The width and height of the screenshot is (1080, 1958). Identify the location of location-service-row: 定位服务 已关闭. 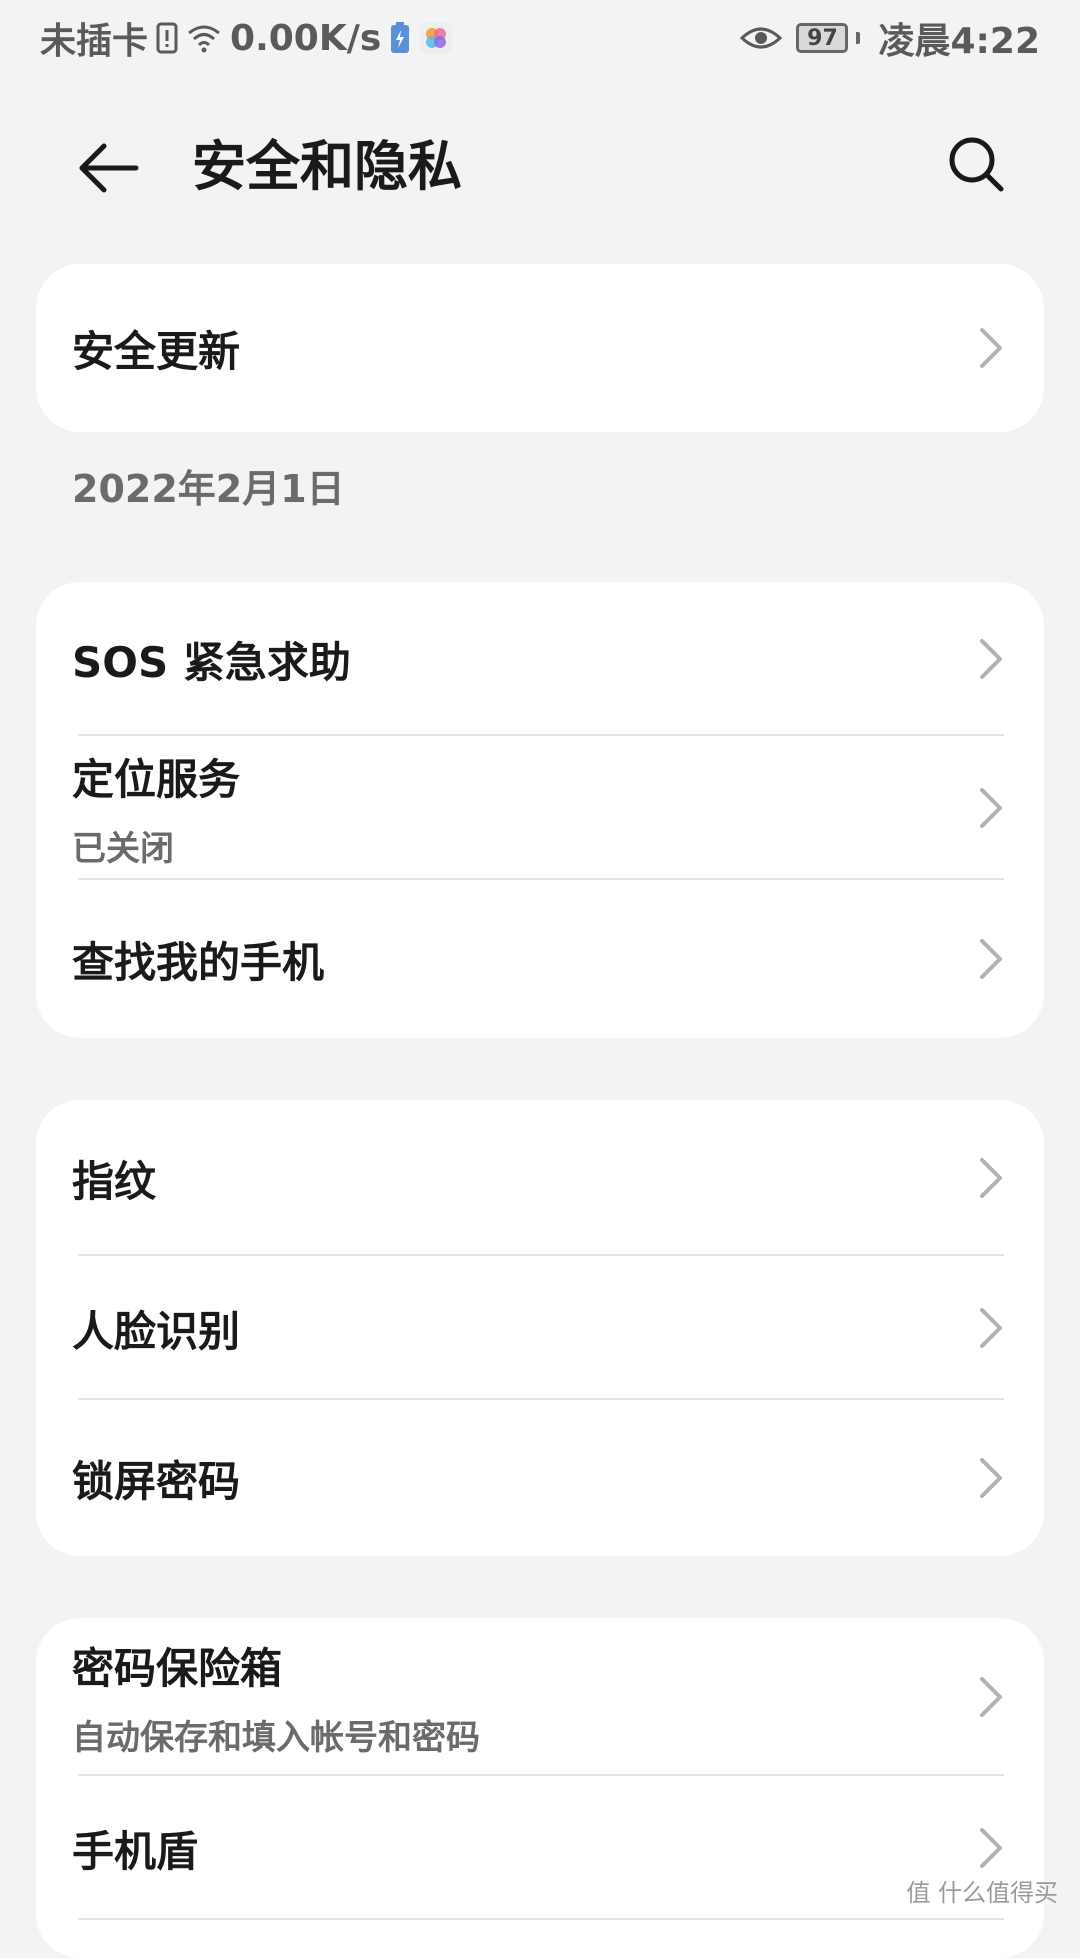
(540, 808).